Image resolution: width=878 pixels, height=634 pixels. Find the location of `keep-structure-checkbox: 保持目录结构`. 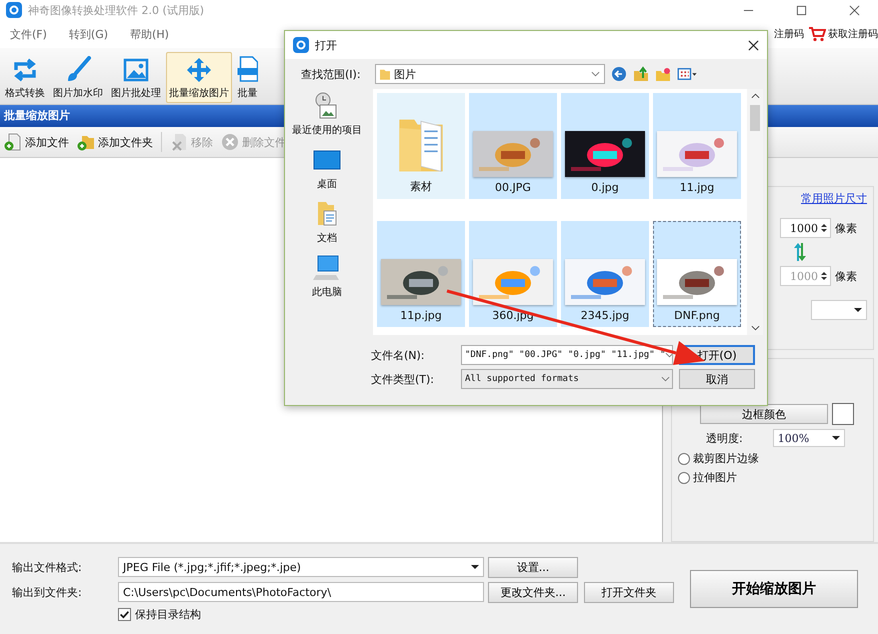

keep-structure-checkbox: 保持目录结构 is located at coordinates (301, 614).